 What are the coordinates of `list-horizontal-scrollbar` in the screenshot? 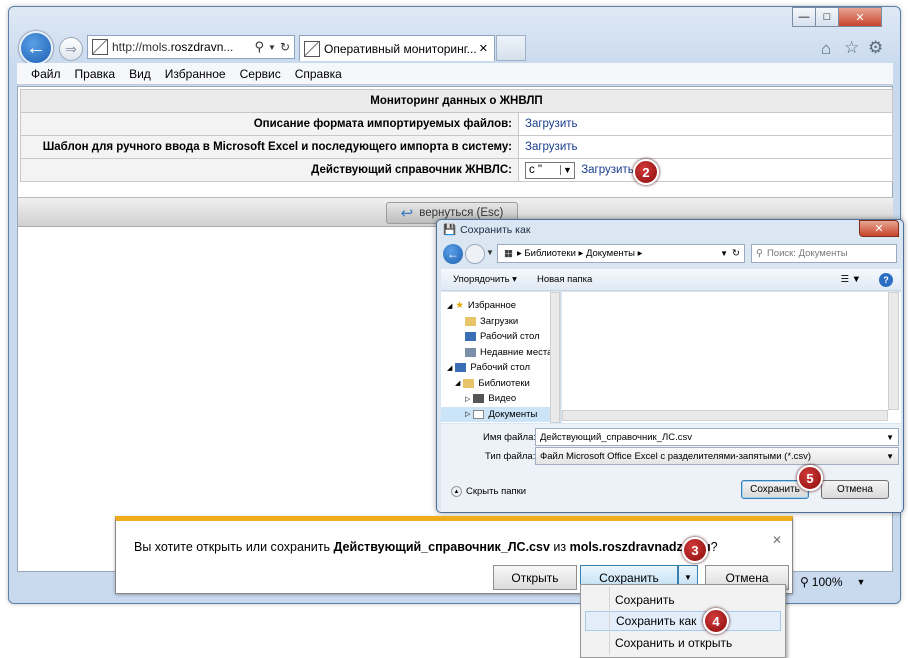 It's located at (725, 415).